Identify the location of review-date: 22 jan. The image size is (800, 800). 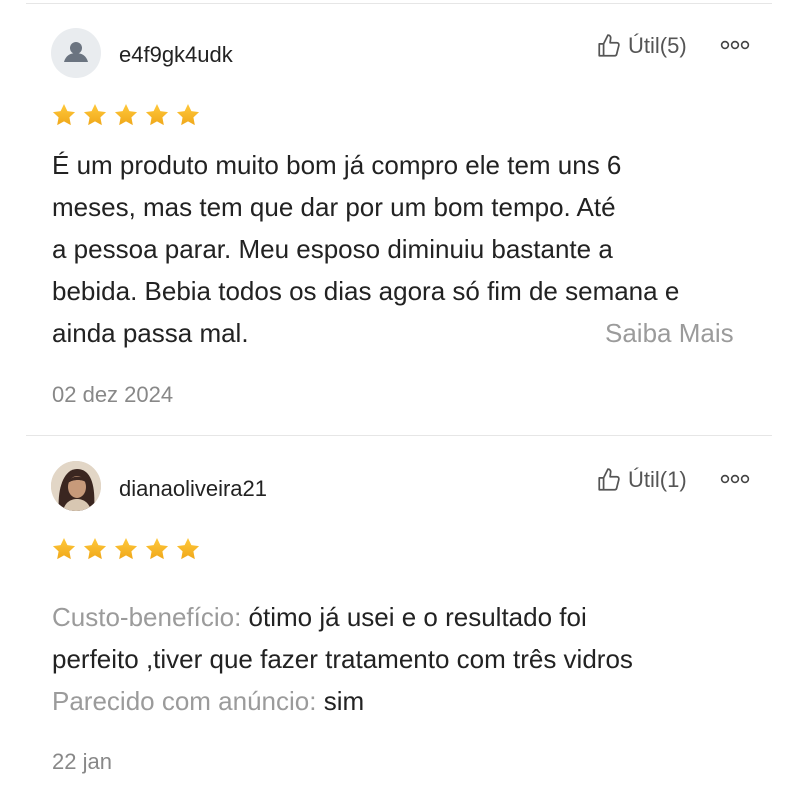
(82, 761).